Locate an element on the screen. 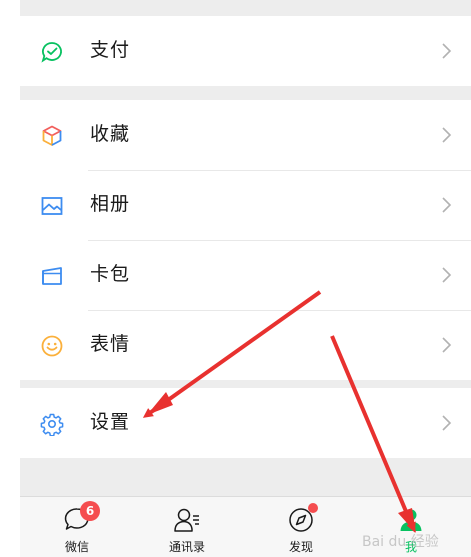 The width and height of the screenshot is (471, 557). menu-item-pay-label: 支付 is located at coordinates (110, 50).